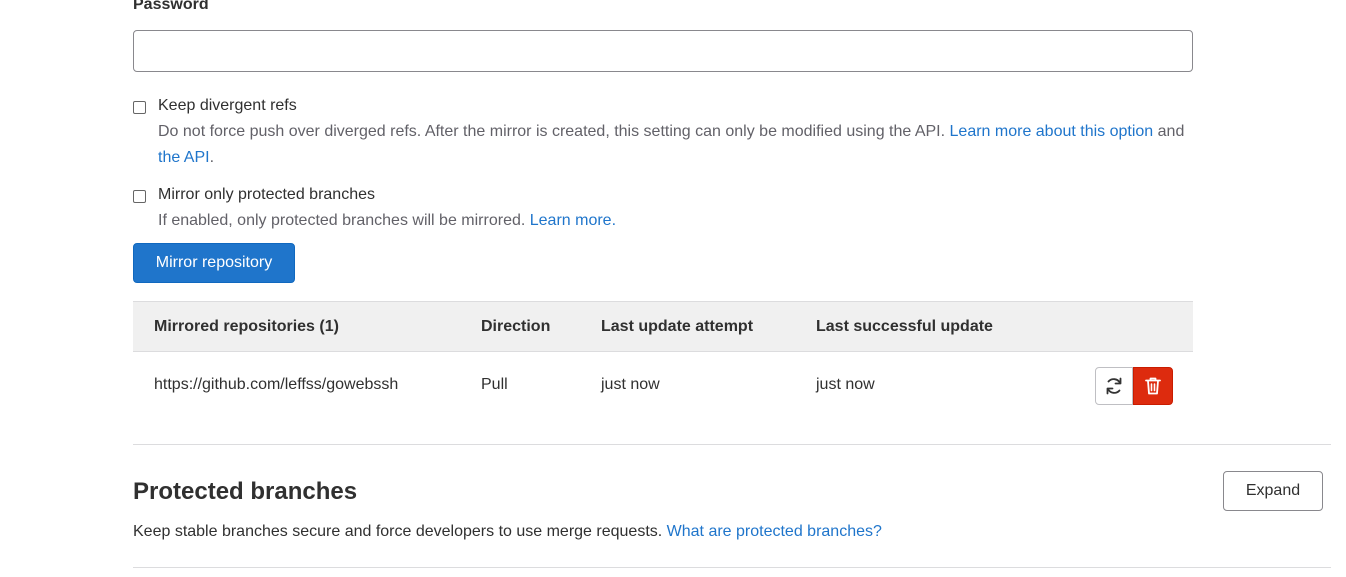 Image resolution: width=1346 pixels, height=577 pixels. I want to click on header-direction: Direction, so click(516, 326).